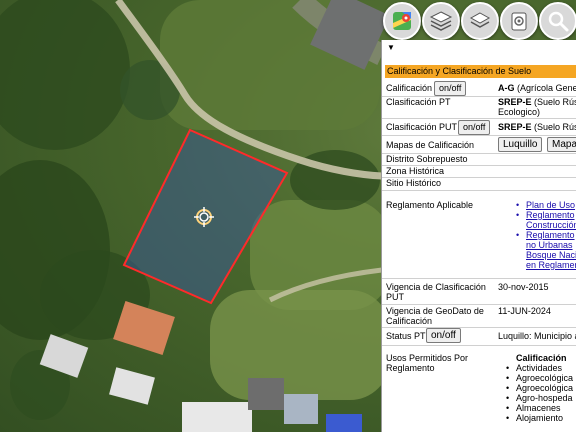 The image size is (576, 432). Describe the element at coordinates (481, 144) in the screenshot. I see `row-mapas: Mapas de Calificación Luquillo Mapas` at that location.